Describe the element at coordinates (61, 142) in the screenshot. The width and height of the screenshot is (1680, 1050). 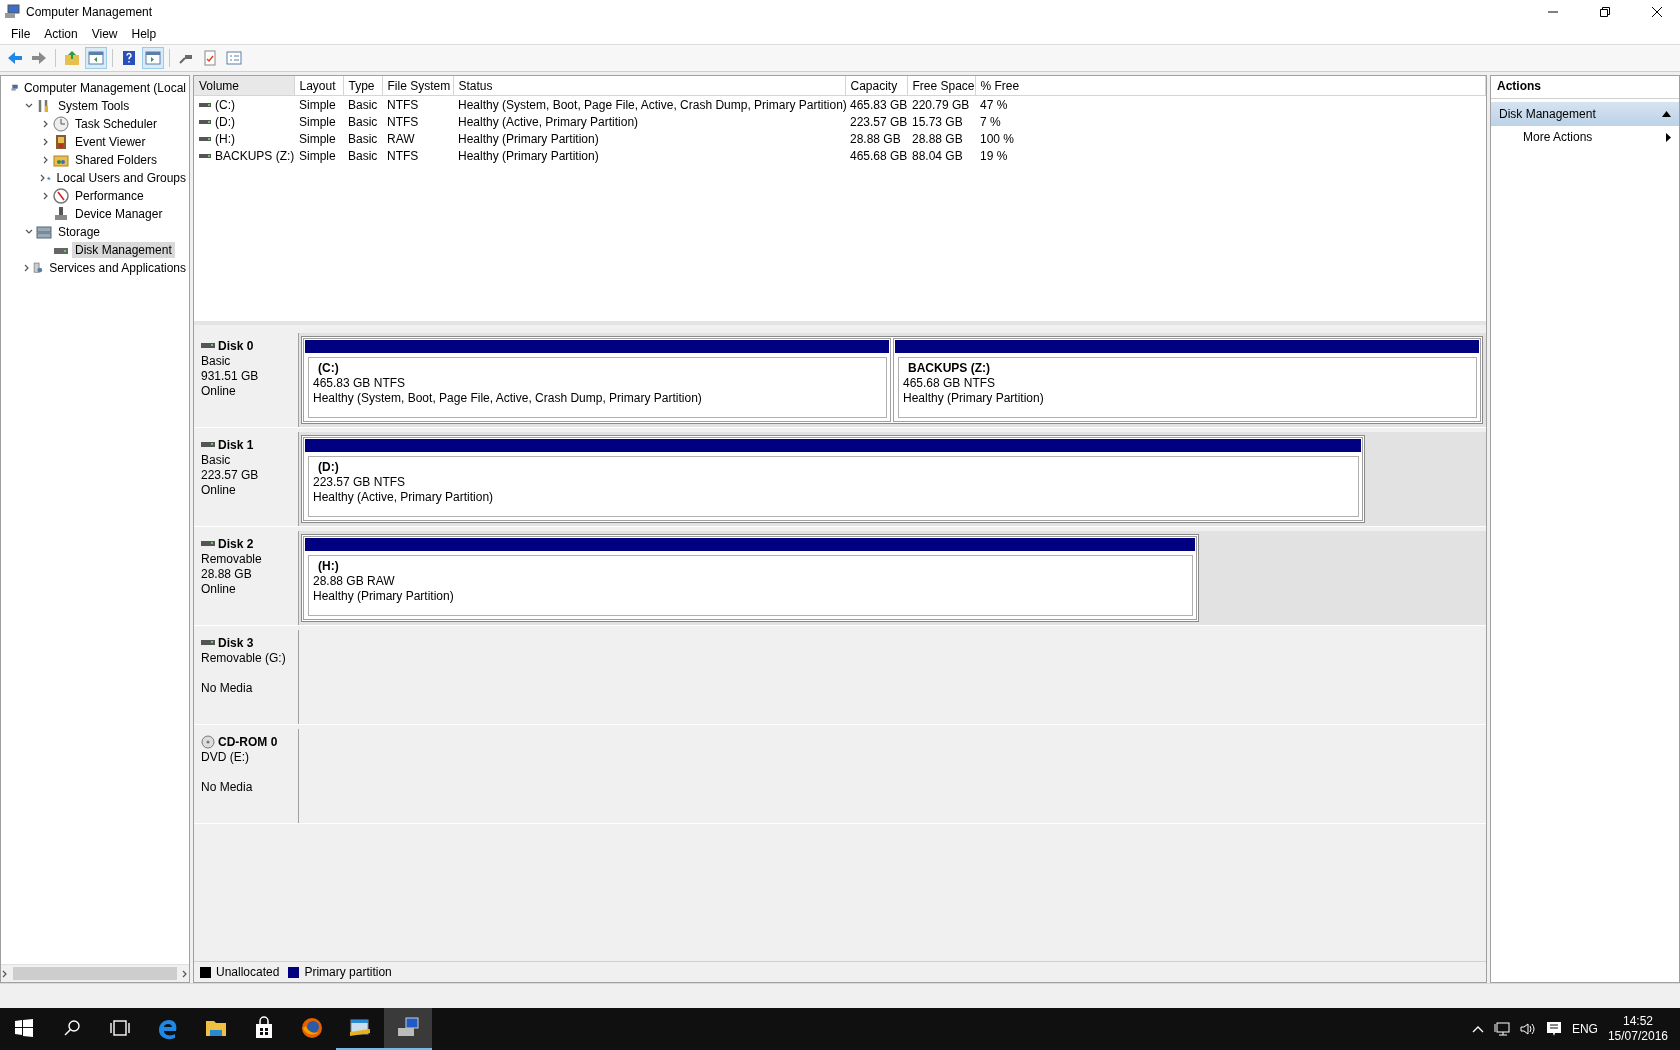
I see `log-book-icon` at that location.